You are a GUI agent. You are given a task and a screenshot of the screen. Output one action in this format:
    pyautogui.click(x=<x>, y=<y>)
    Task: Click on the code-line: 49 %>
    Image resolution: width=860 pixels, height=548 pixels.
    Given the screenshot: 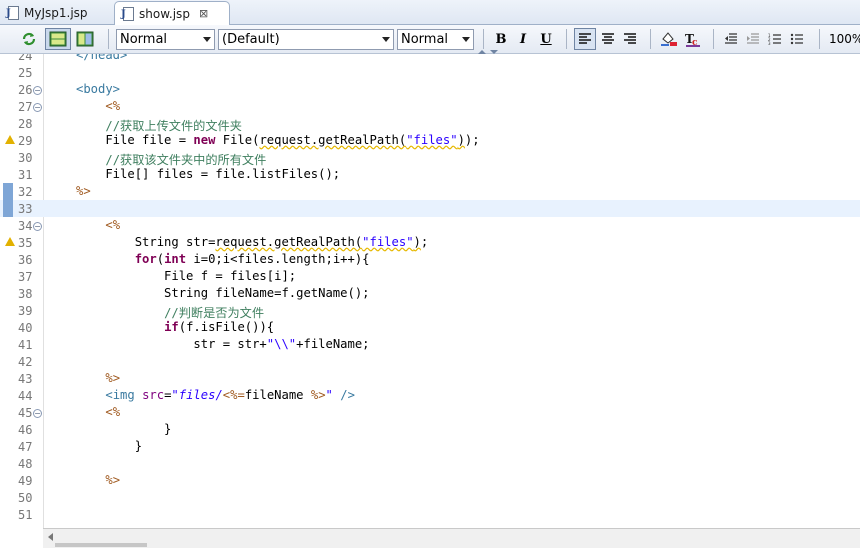 What is the action you would take?
    pyautogui.click(x=430, y=480)
    